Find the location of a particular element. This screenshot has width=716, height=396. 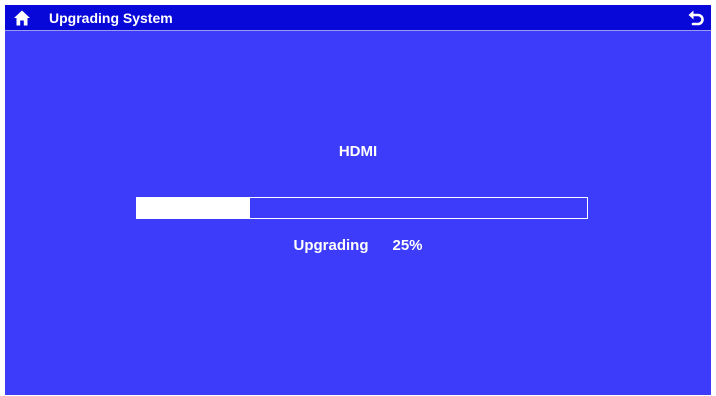

back-arrow-icon is located at coordinates (696, 18).